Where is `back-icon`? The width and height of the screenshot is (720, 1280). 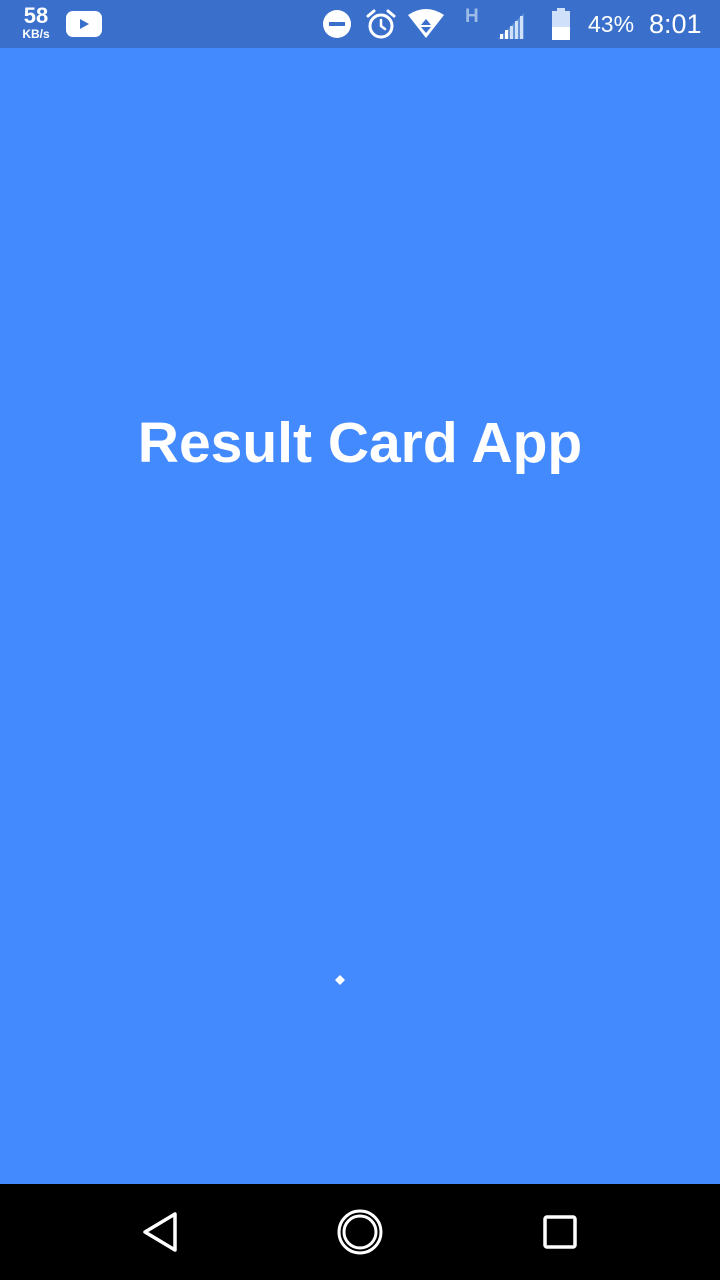
back-icon is located at coordinates (160, 1232).